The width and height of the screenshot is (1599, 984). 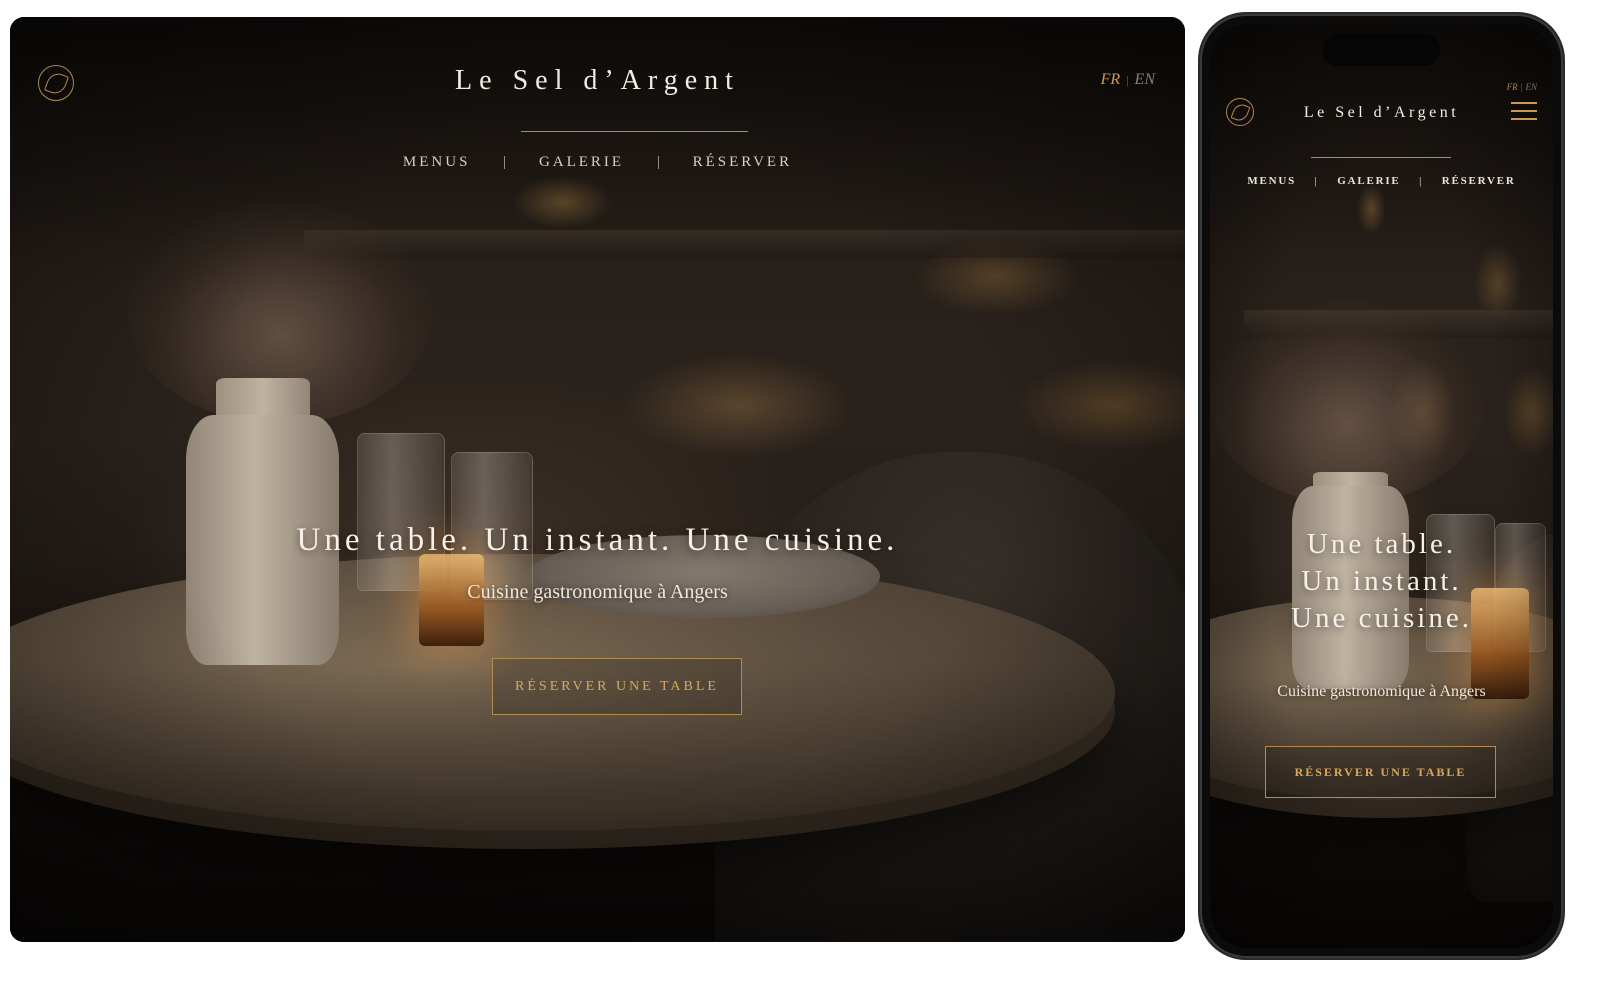 I want to click on hero-headline-line: Une cuisine., so click(x=1381, y=618).